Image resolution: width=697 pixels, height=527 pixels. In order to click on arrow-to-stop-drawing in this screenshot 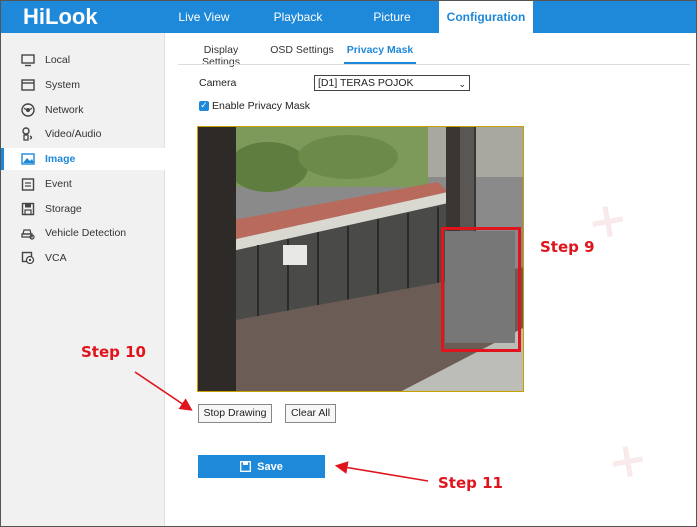, I will do `click(163, 391)`.